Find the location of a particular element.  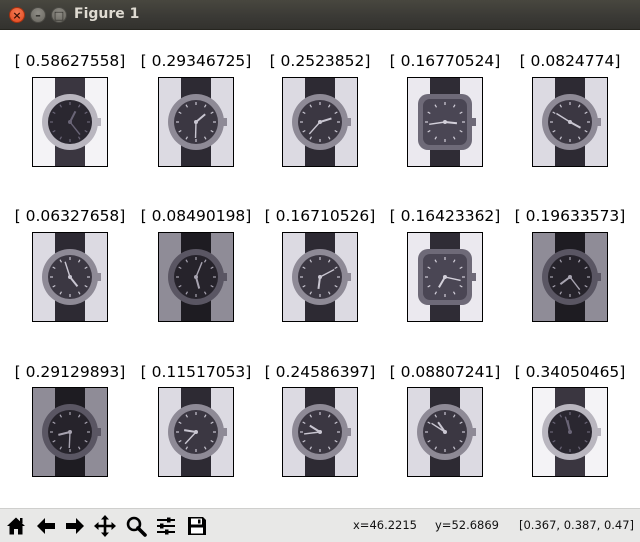

subplot-title: [ 0.58627558] is located at coordinates (70, 61).